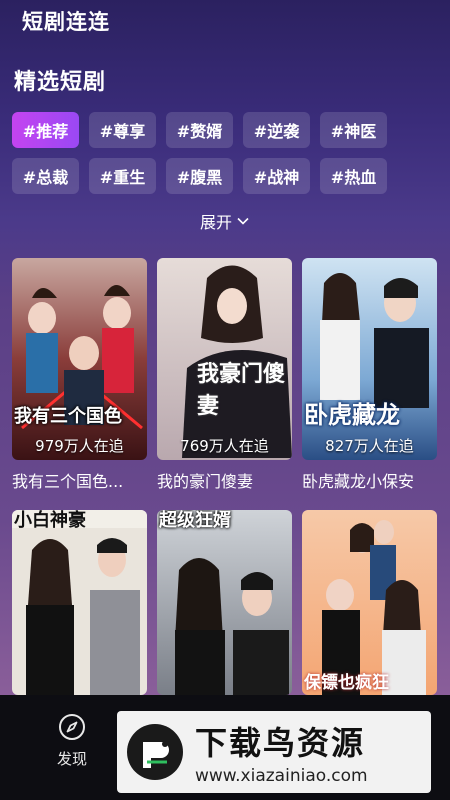  Describe the element at coordinates (224, 359) in the screenshot. I see `drama-poster: 我豪门傻妻 769万人在追` at that location.